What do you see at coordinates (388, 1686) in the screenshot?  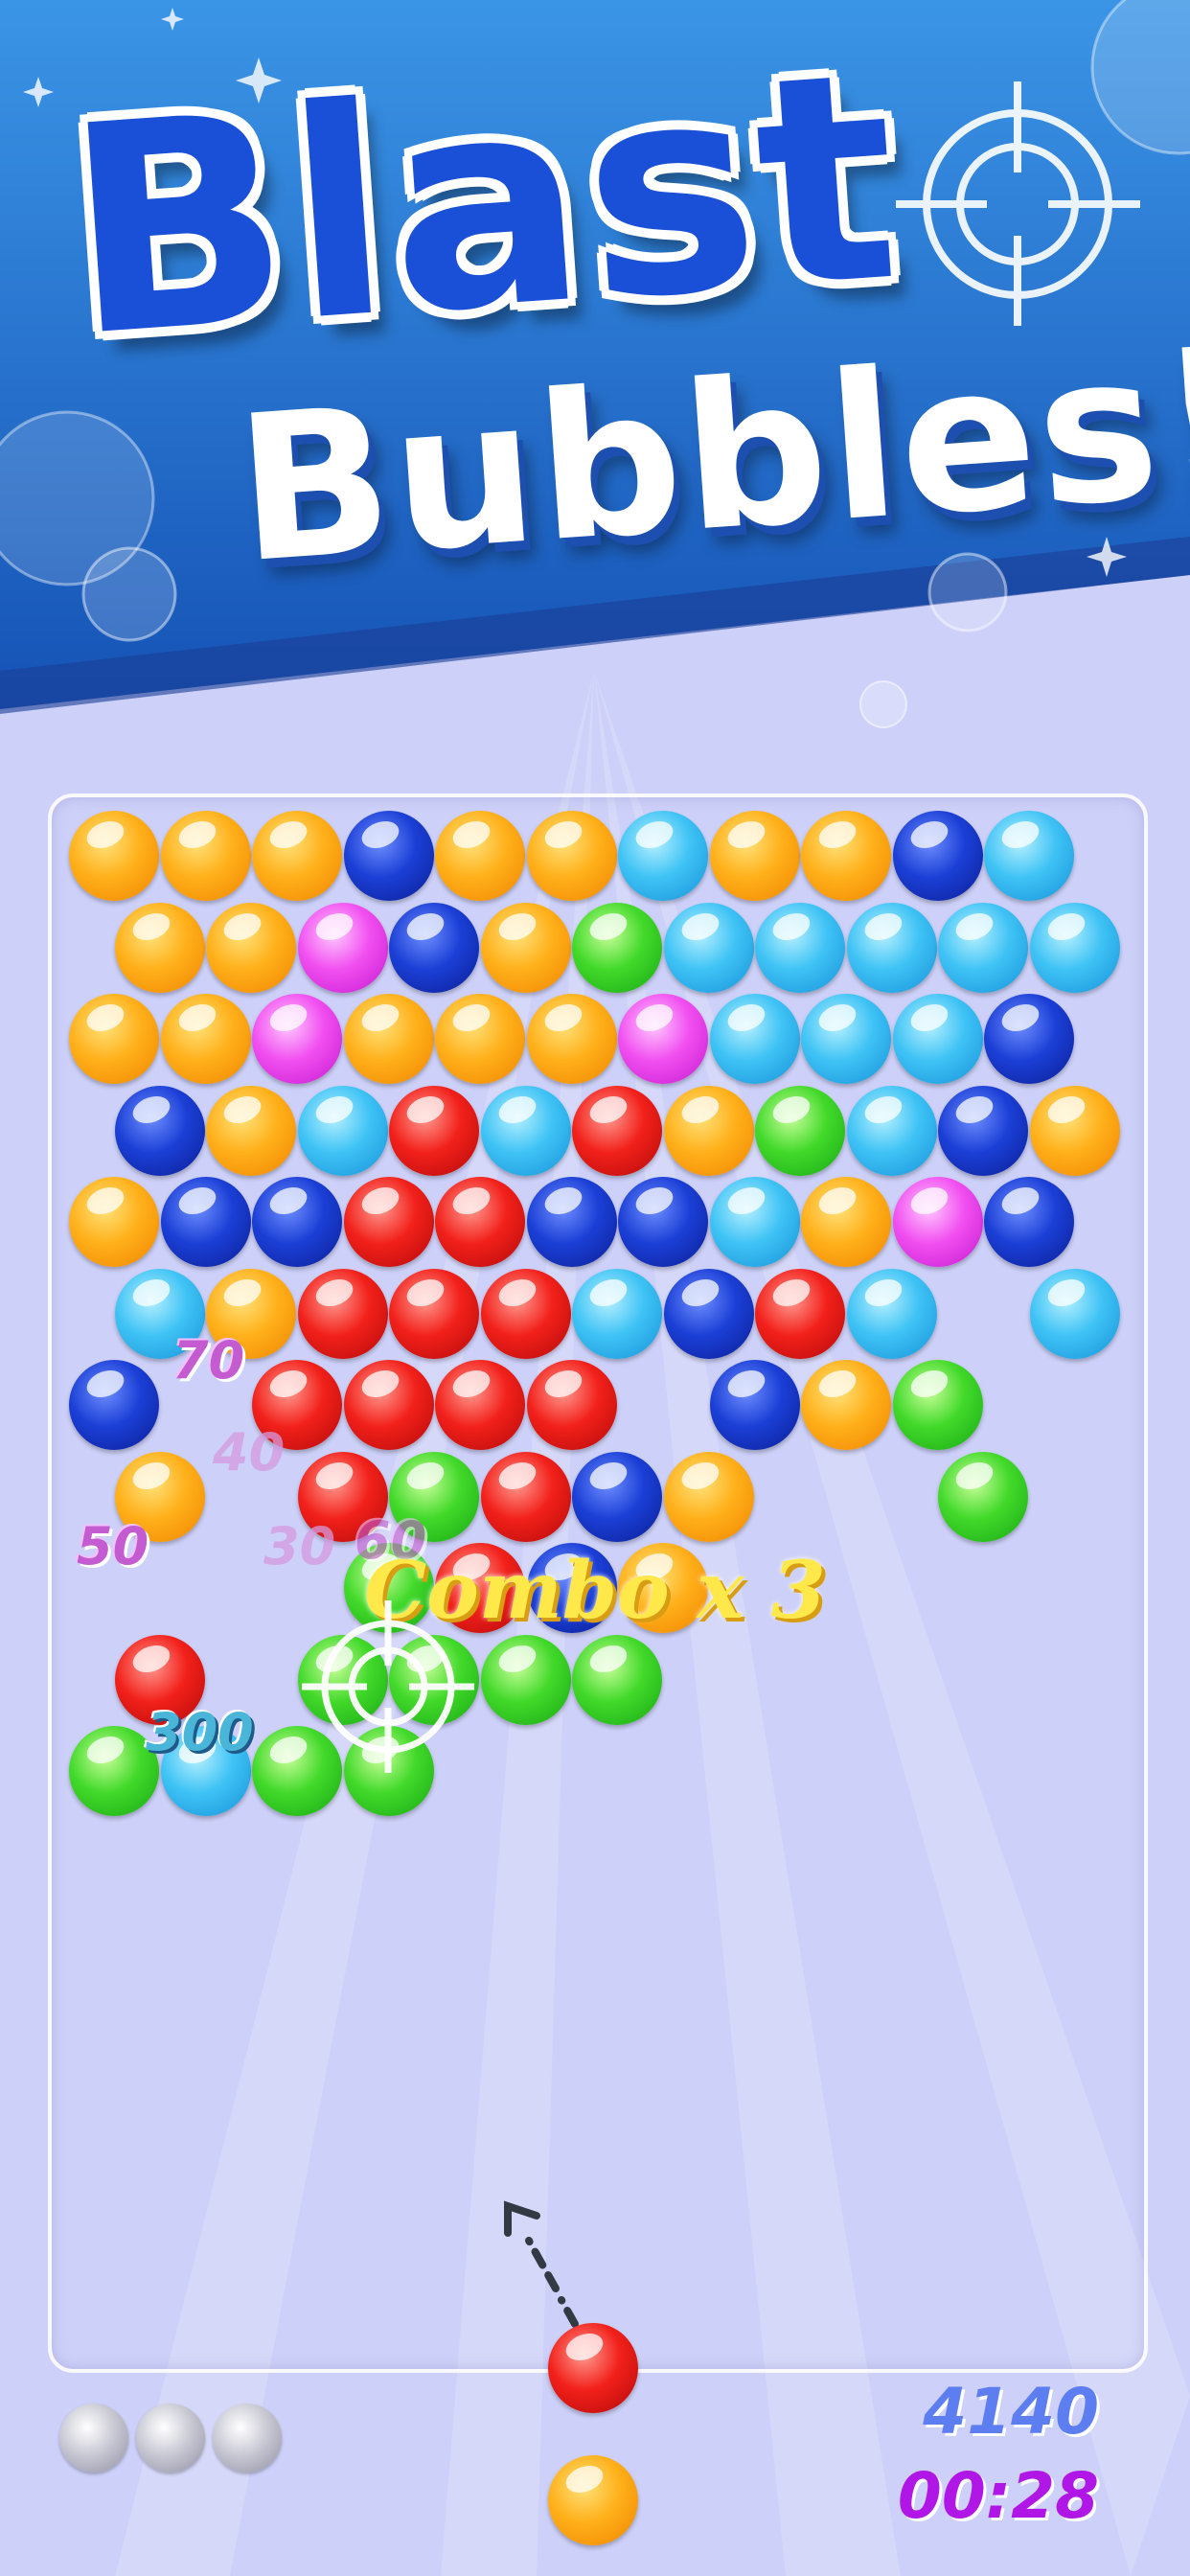 I see `crosshair-icon` at bounding box center [388, 1686].